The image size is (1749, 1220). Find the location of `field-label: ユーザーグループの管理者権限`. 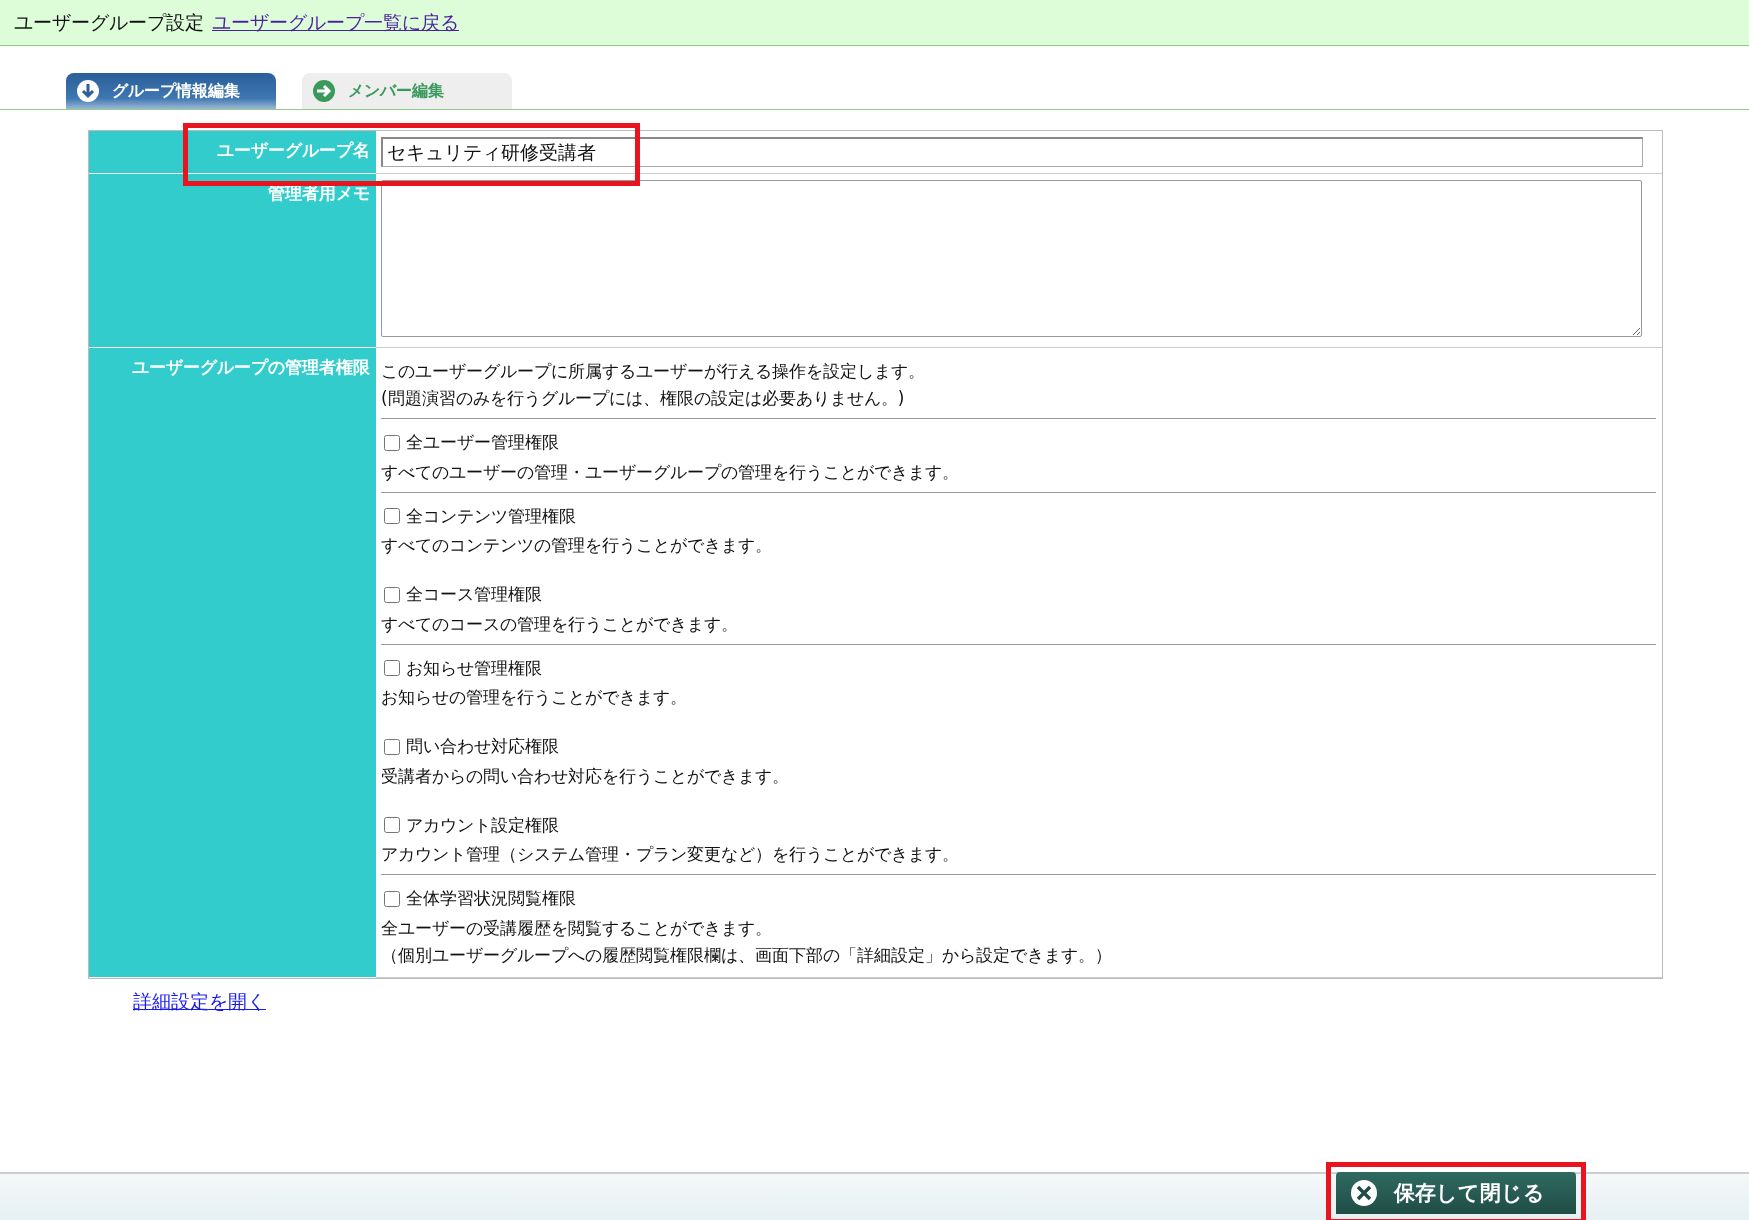

field-label: ユーザーグループの管理者権限 is located at coordinates (232, 663).